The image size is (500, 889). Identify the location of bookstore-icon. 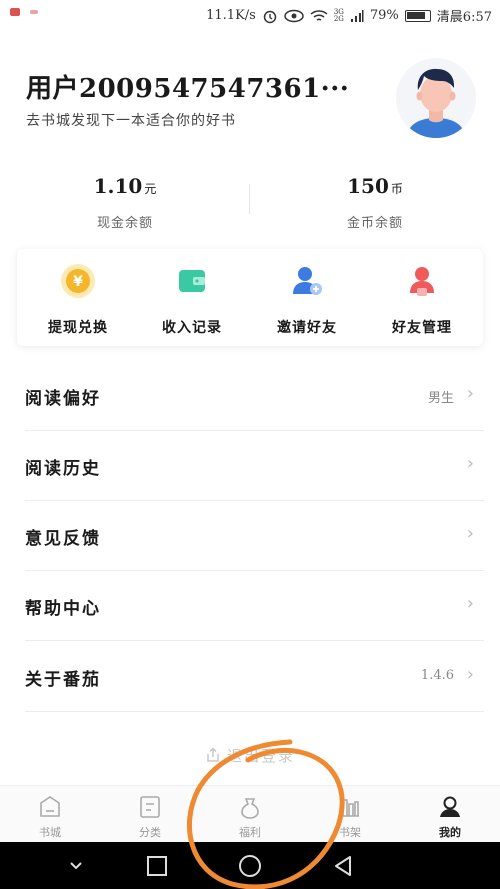
(50, 806).